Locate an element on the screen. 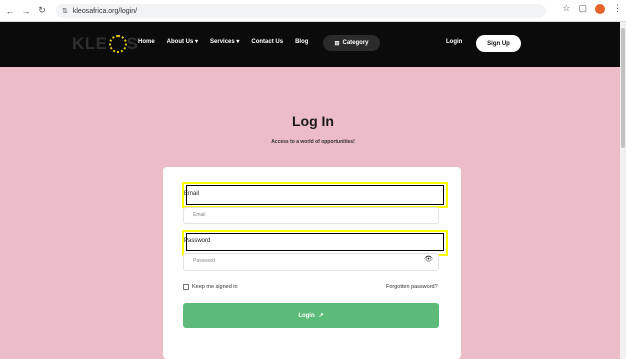 This screenshot has height=359, width=626. email-field is located at coordinates (311, 215).